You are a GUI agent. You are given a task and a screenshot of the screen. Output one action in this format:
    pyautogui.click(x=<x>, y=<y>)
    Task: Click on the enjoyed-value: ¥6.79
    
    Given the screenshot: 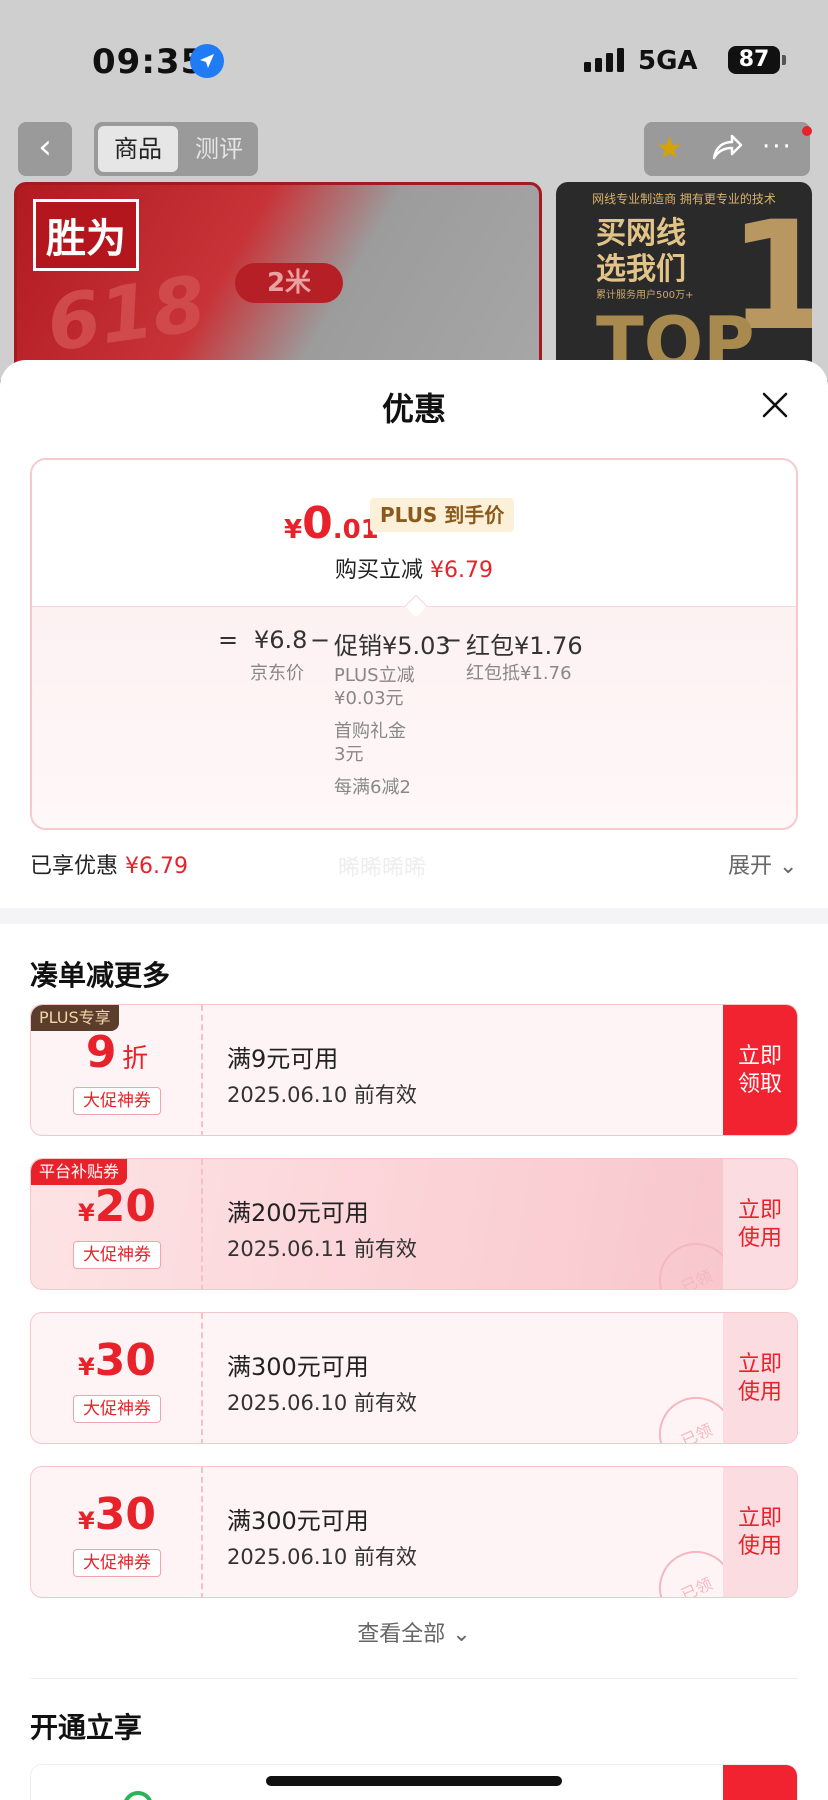 What is the action you would take?
    pyautogui.click(x=156, y=866)
    